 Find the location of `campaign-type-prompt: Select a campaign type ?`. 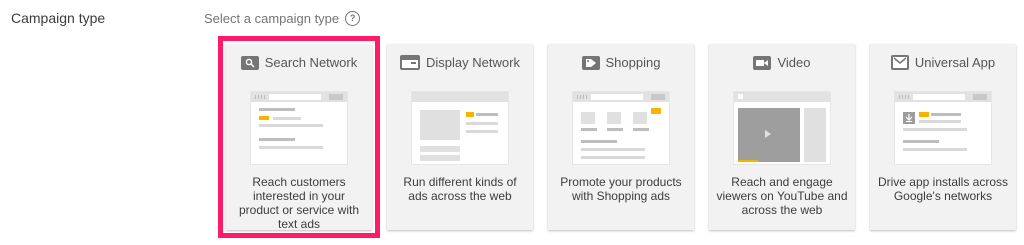

campaign-type-prompt: Select a campaign type ? is located at coordinates (282, 18).